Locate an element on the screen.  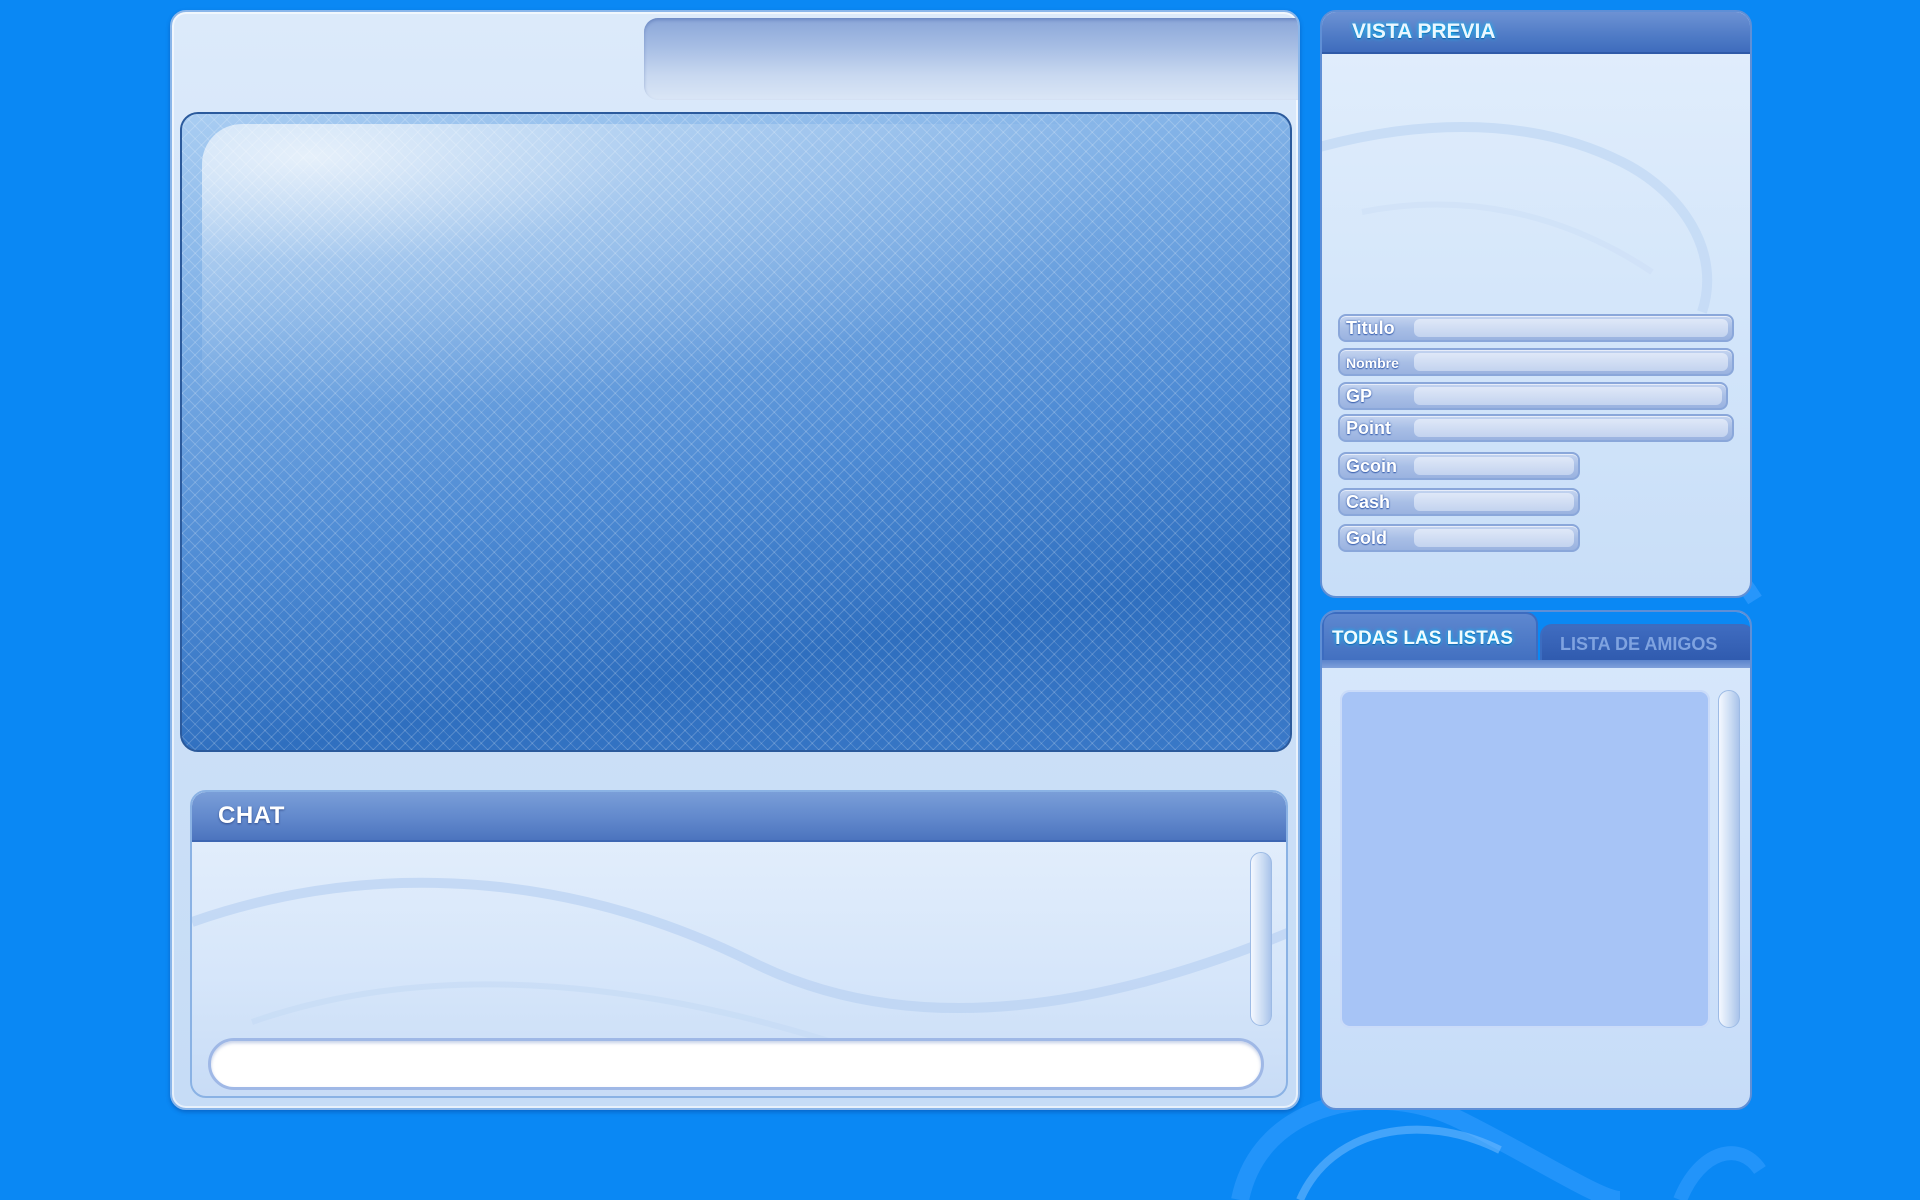
tab-all-lists-label: TODAS LAS LISTAS is located at coordinates (1422, 638).